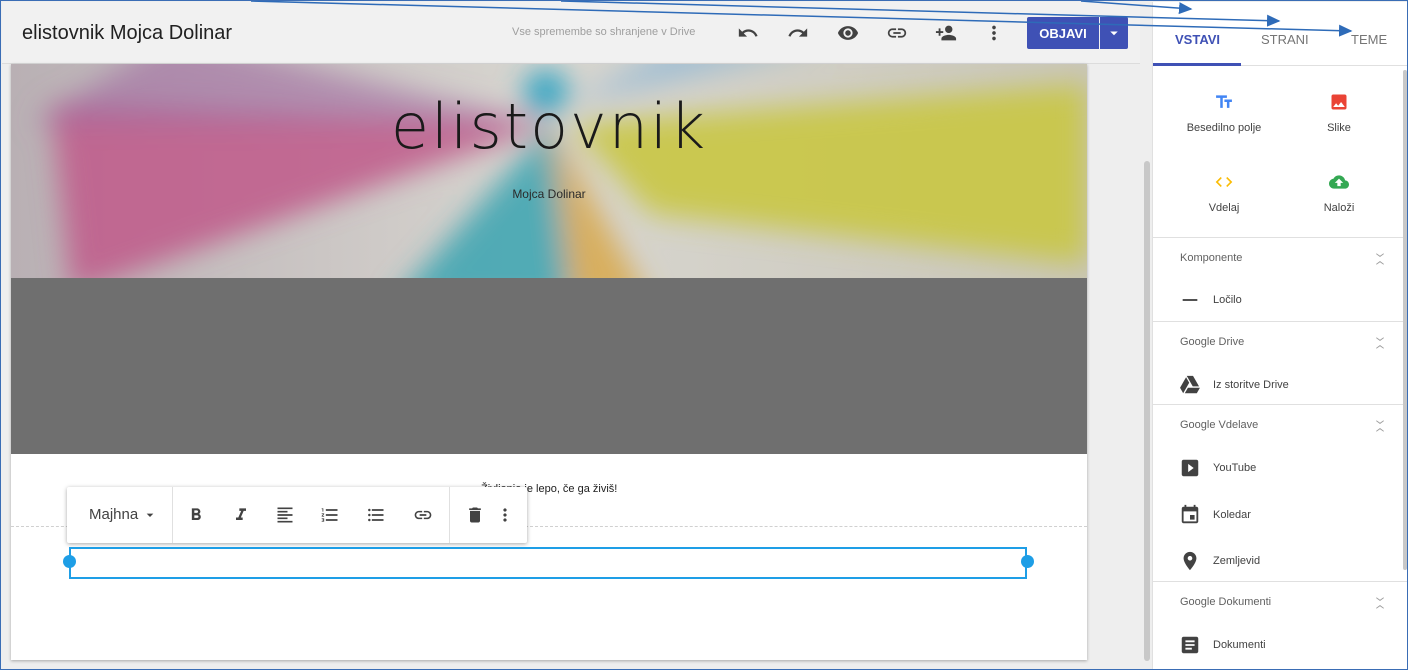  Describe the element at coordinates (549, 194) in the screenshot. I see `hero-subtitle: Mojca Dolinar` at that location.